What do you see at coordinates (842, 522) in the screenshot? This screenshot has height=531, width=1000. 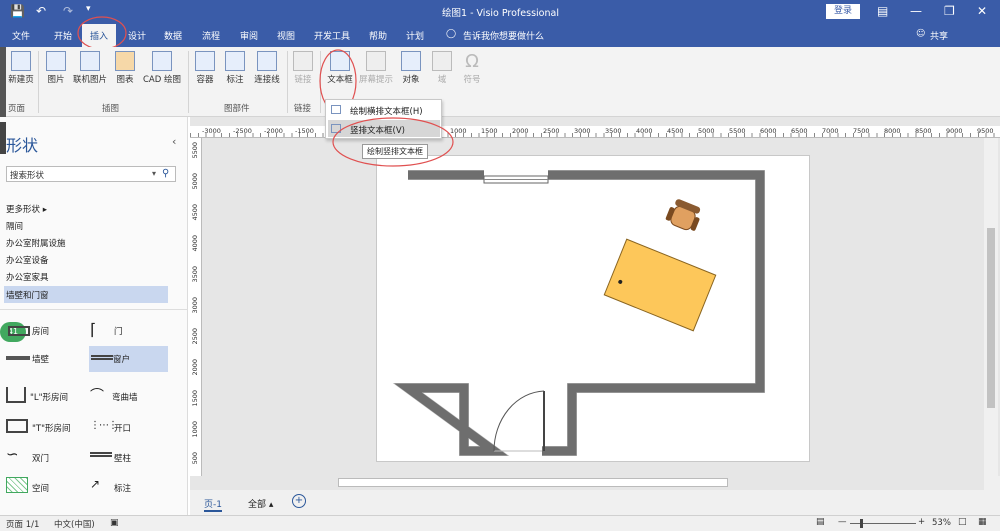 I see `zoom-out-button: —` at bounding box center [842, 522].